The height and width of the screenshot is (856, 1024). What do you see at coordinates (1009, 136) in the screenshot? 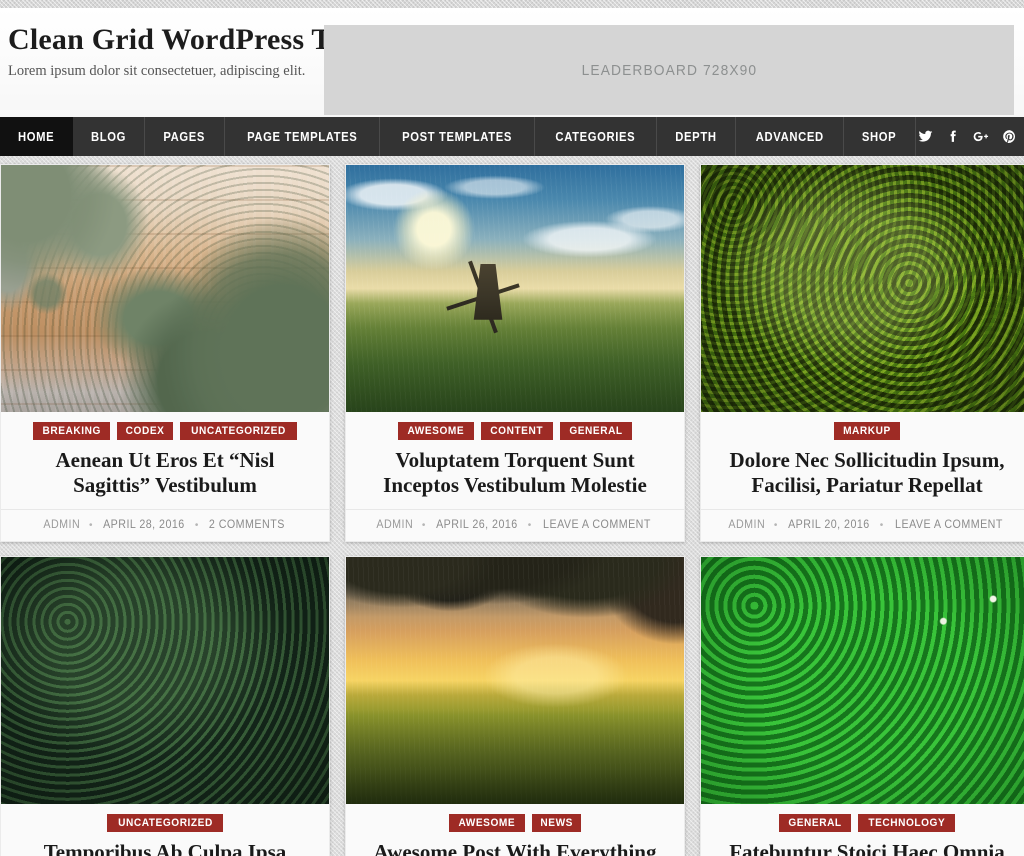
I see `pinterest-icon` at bounding box center [1009, 136].